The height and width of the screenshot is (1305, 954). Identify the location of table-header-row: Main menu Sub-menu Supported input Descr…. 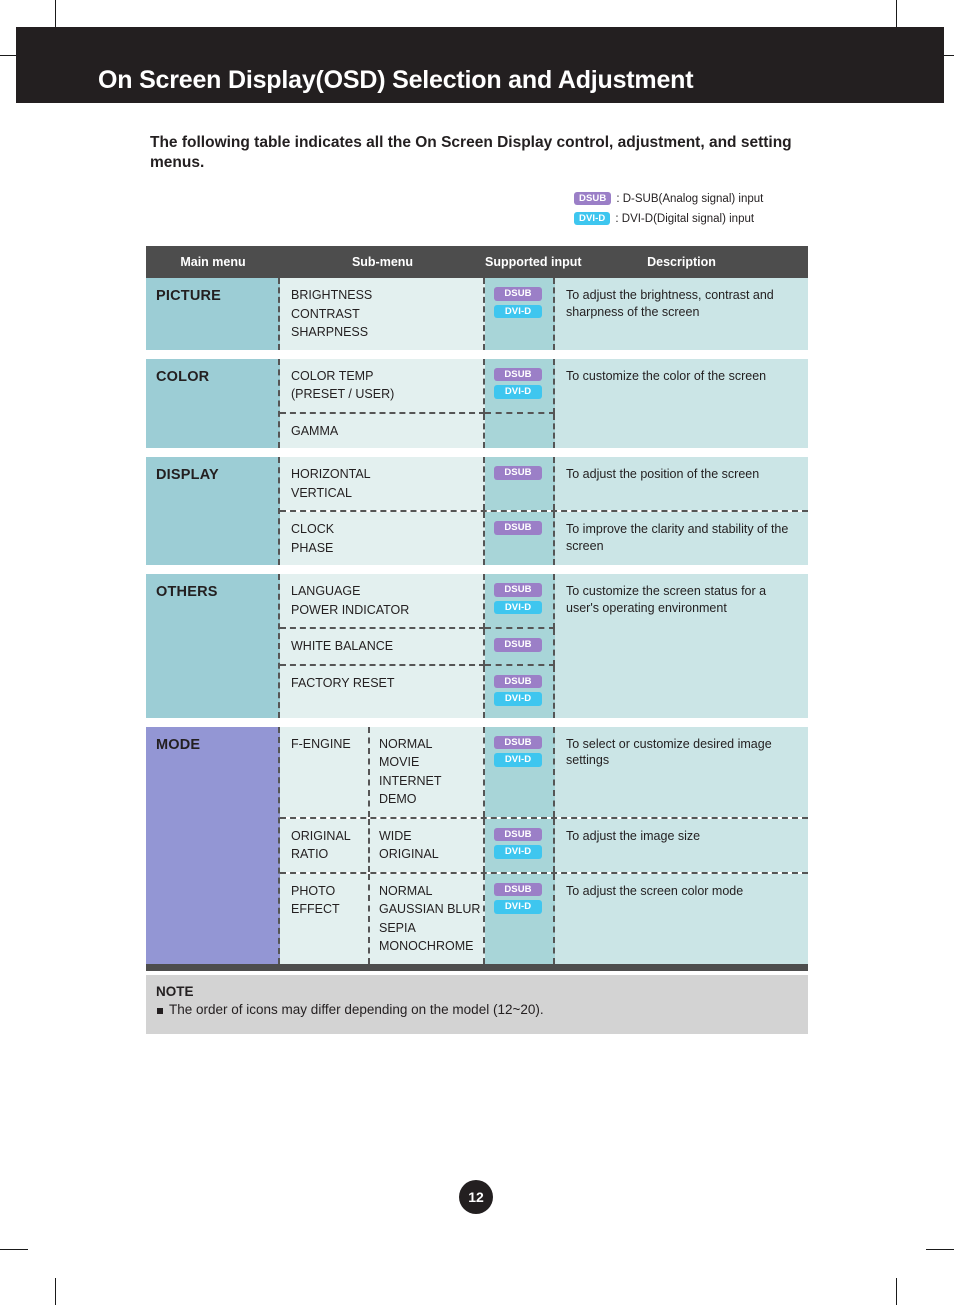
(477, 262).